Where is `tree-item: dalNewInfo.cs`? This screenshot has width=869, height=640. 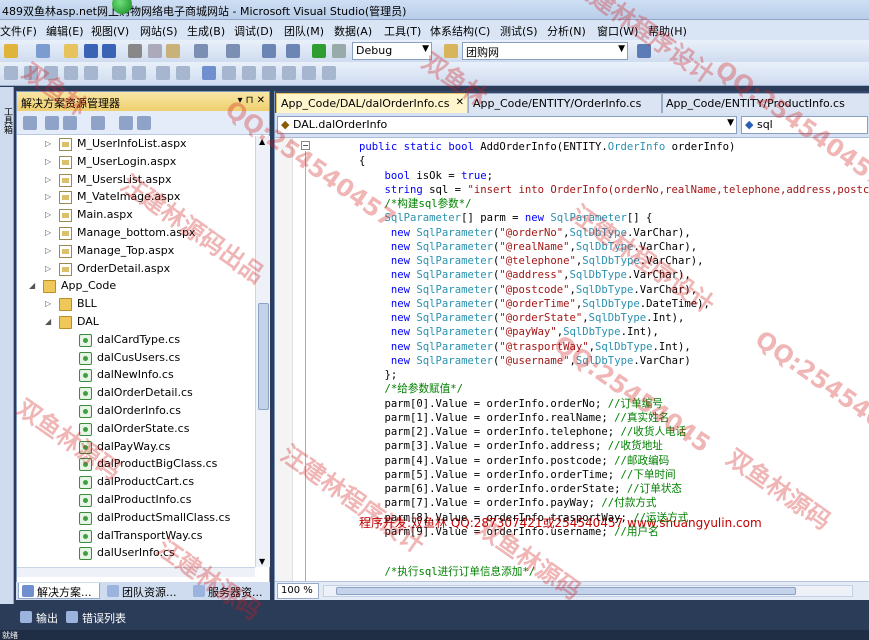
tree-item: dalNewInfo.cs is located at coordinates (160, 375).